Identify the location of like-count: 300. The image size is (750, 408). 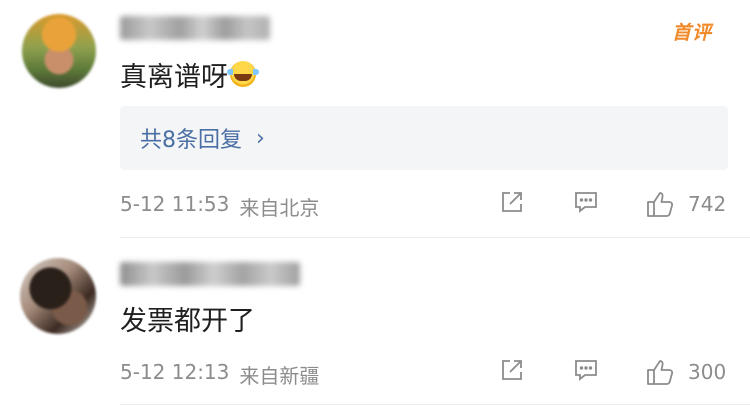
(707, 372).